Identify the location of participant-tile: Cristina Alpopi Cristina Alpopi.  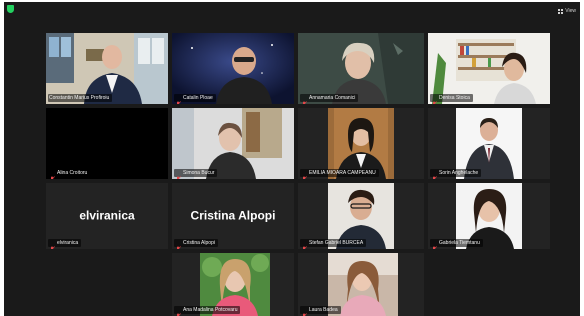
(233, 216).